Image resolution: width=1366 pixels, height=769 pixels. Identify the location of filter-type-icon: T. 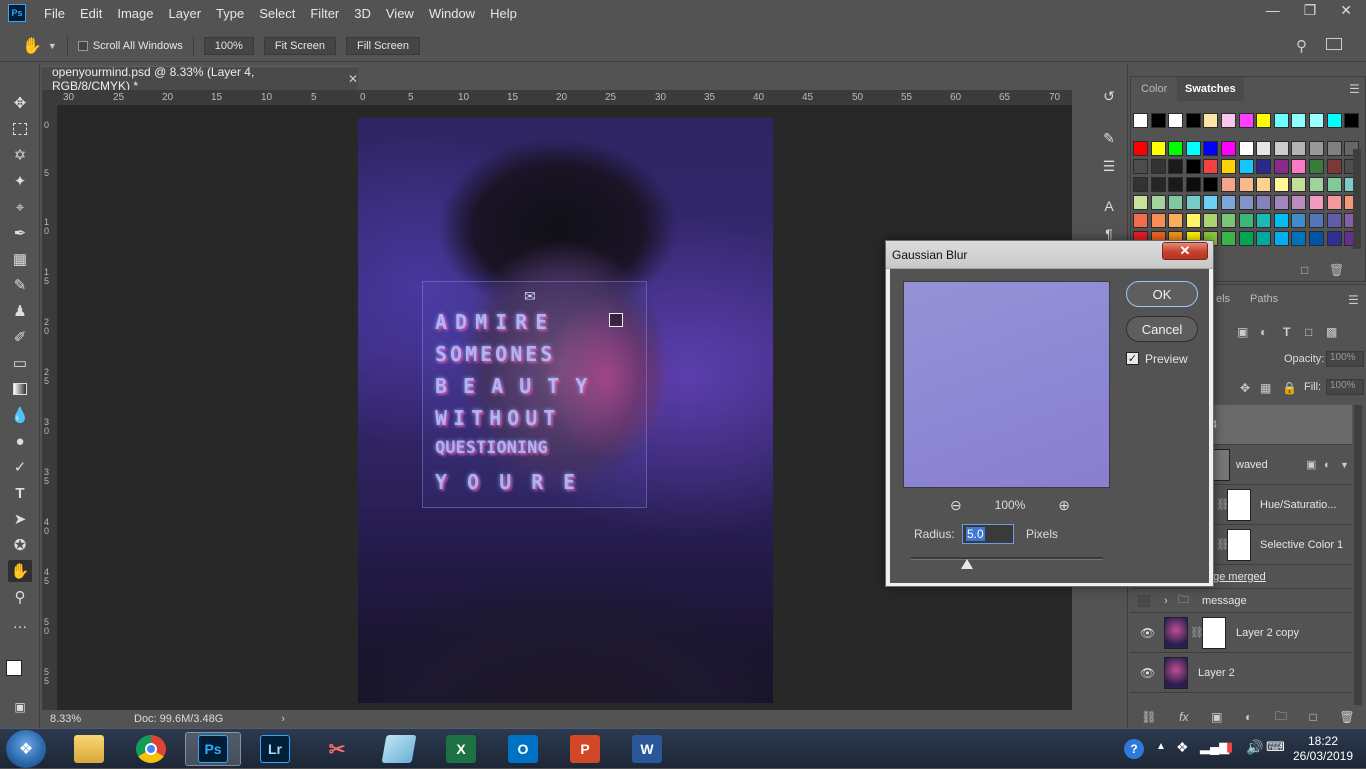
(1286, 332).